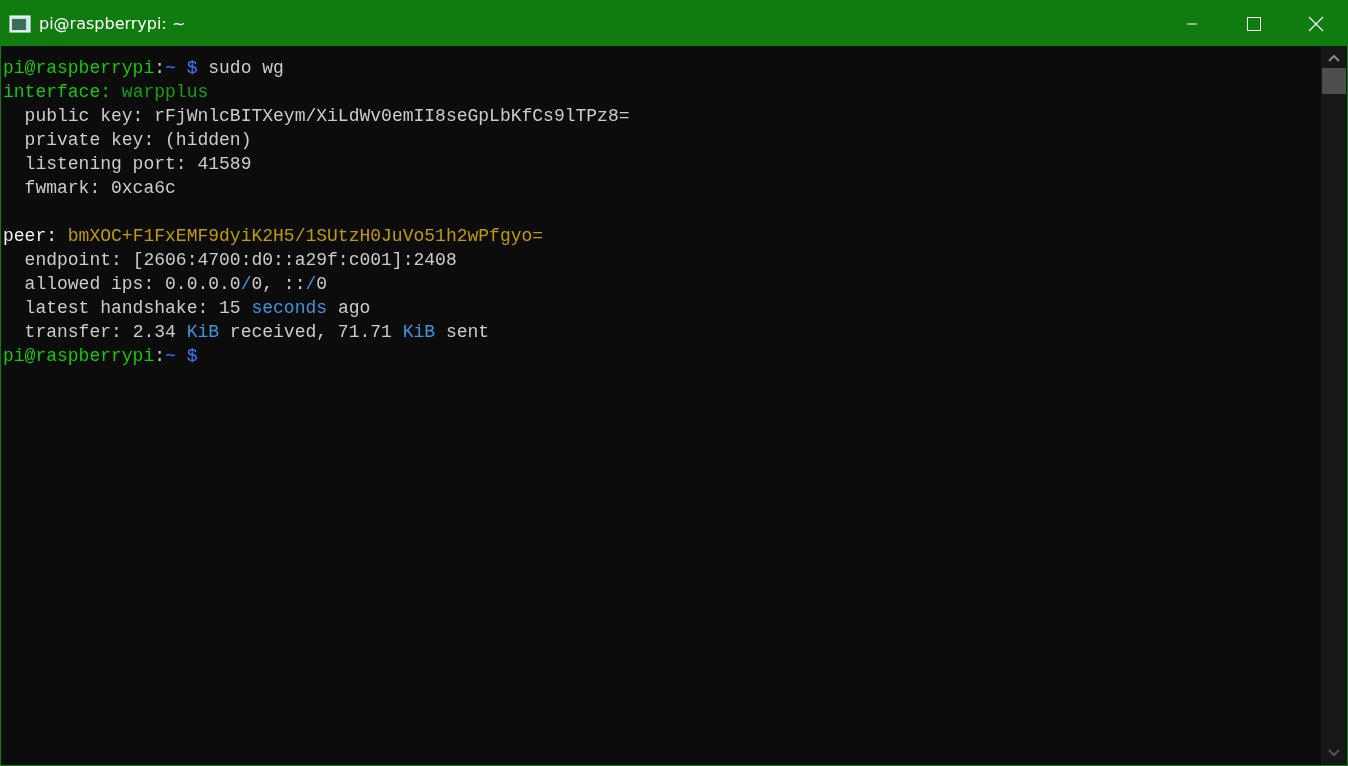  What do you see at coordinates (101, 356) in the screenshot?
I see `terminal-line: pi@raspberrypi:~ $` at bounding box center [101, 356].